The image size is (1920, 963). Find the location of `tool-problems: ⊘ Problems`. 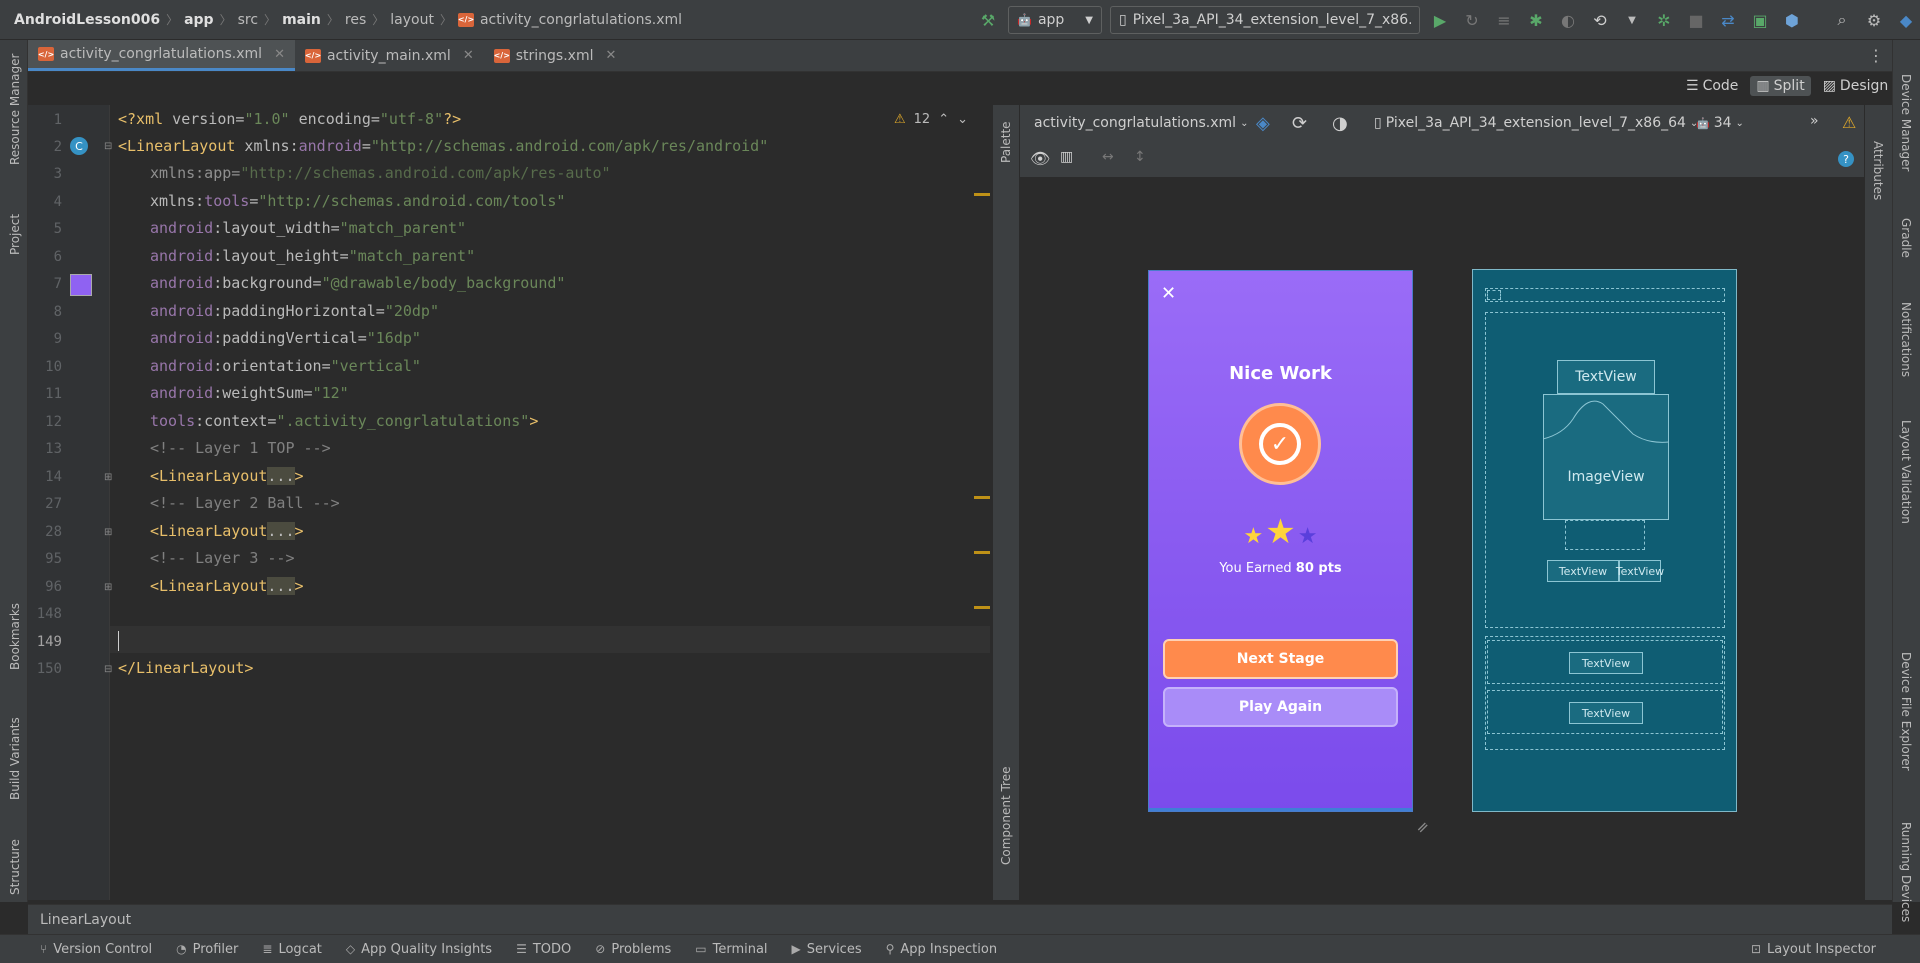

tool-problems: ⊘ Problems is located at coordinates (633, 949).